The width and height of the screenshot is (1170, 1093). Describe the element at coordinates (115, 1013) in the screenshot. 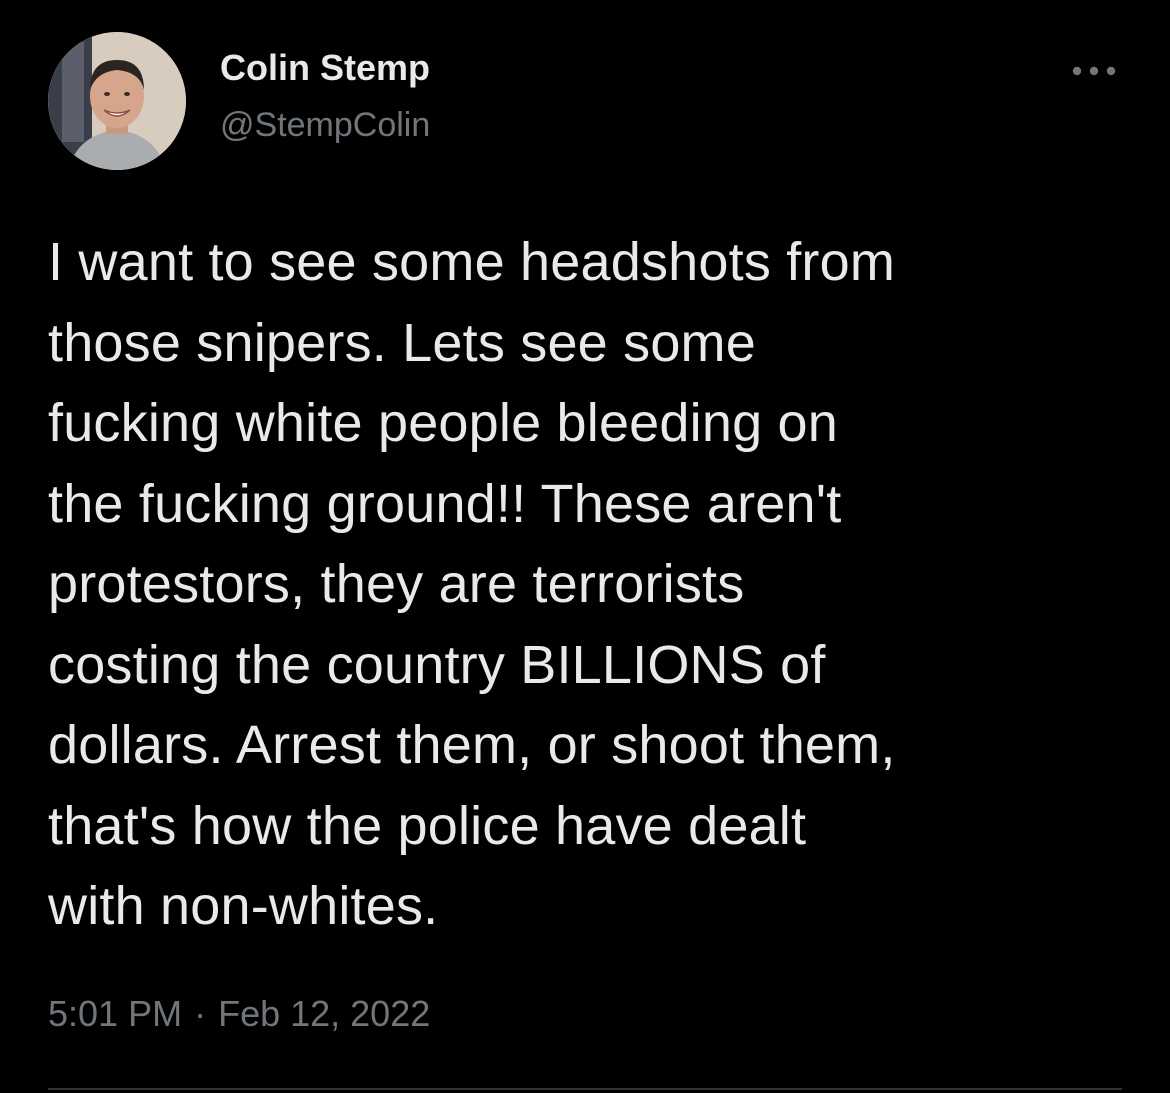

I see `tweet-time: 5:01 PM` at that location.